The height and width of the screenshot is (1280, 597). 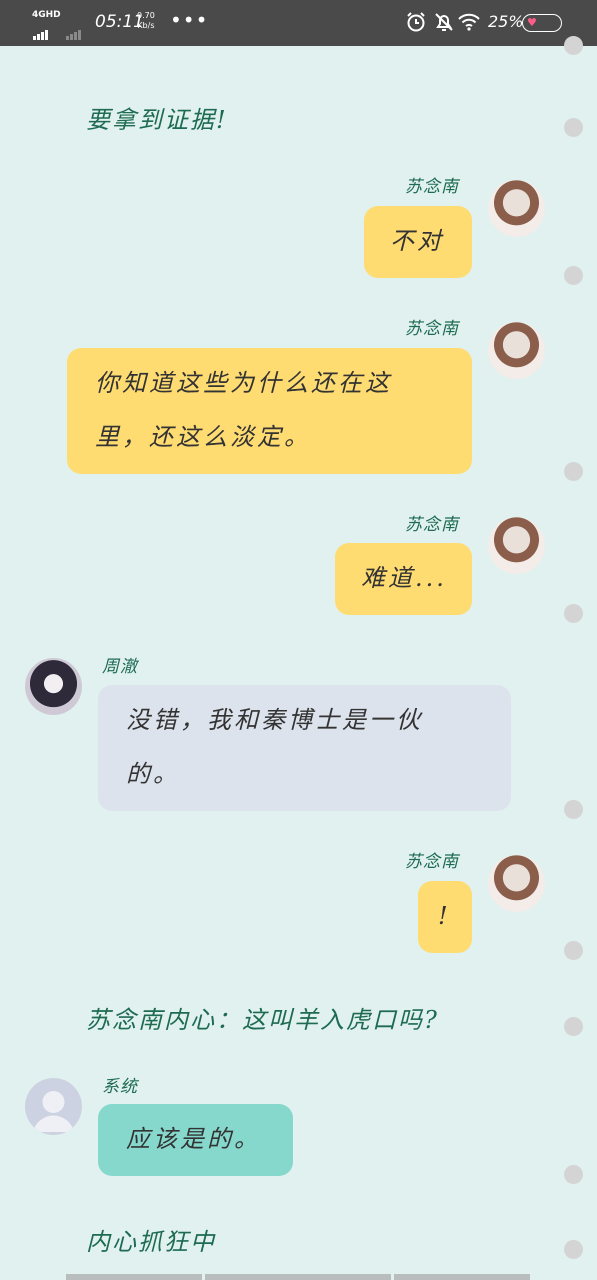 I want to click on speed-unit: Kb/s, so click(x=146, y=25).